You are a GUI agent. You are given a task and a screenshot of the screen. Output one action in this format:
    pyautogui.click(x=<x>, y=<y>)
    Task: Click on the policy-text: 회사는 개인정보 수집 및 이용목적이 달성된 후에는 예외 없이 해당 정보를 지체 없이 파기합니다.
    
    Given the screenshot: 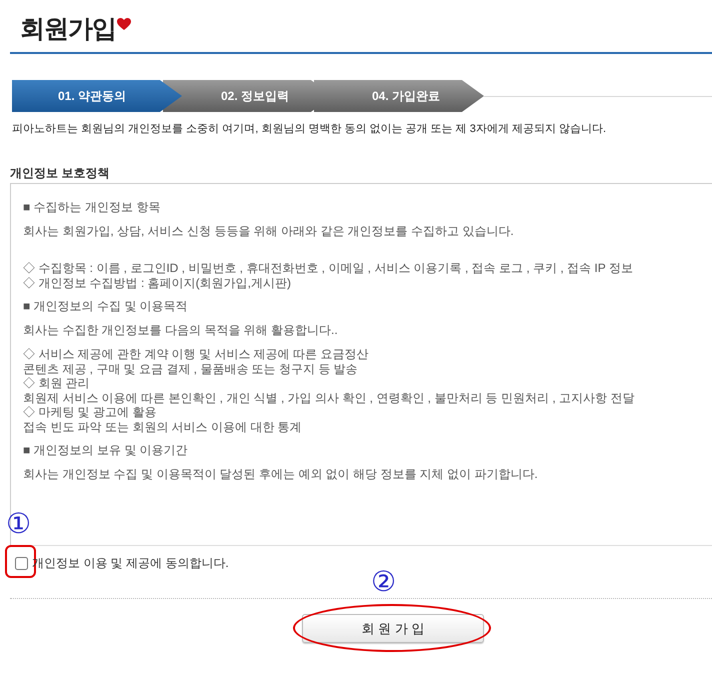 What is the action you would take?
    pyautogui.click(x=281, y=474)
    